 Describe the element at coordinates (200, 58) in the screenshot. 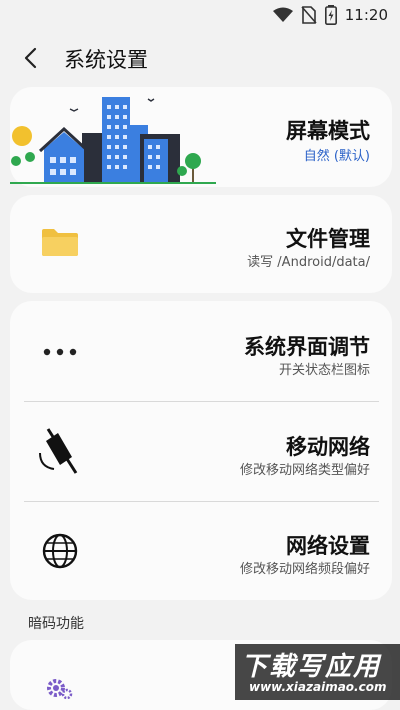

I see `app-header: 系统设置` at that location.